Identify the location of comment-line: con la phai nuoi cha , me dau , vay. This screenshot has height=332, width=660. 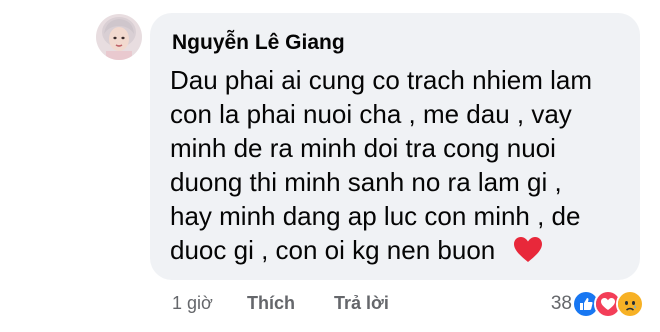
(371, 114).